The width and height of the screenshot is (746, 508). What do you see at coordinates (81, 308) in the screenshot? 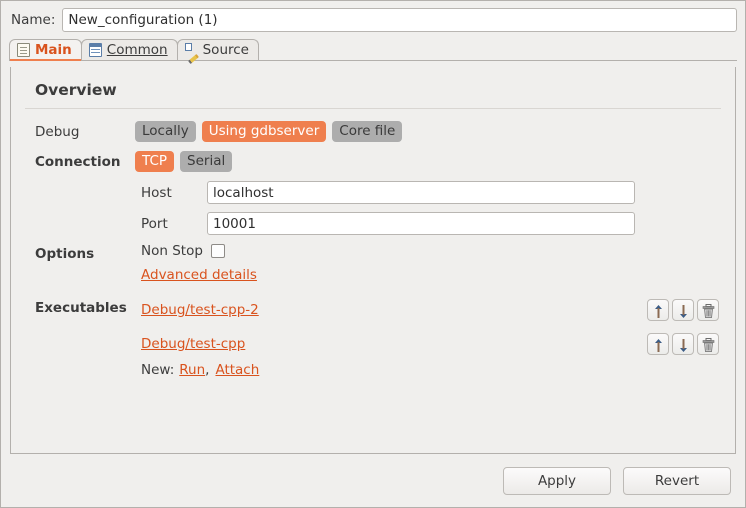
I see `executables-label: Executables` at bounding box center [81, 308].